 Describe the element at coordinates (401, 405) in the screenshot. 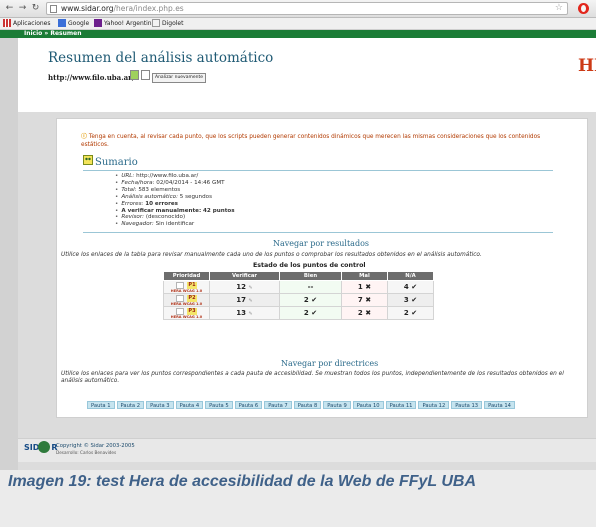

I see `pauta-link: Pauta 11` at that location.